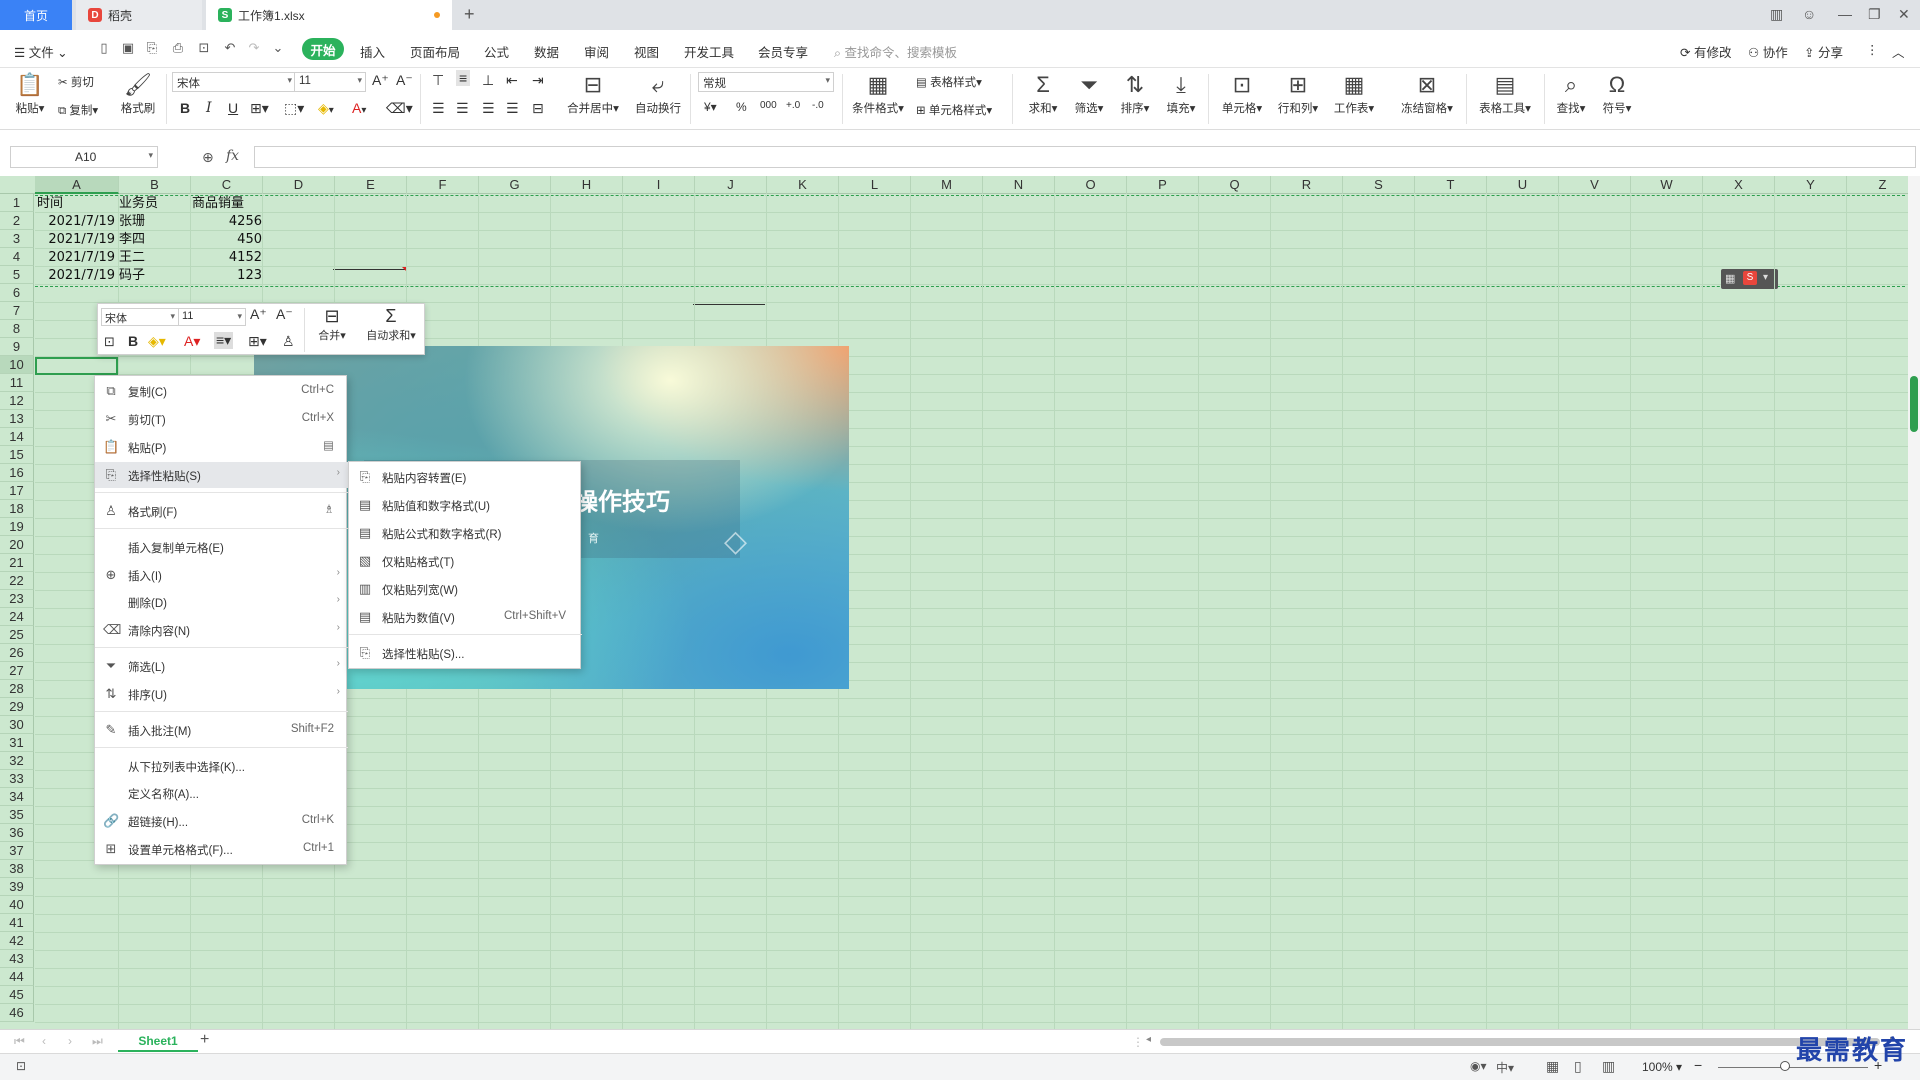  What do you see at coordinates (17, 725) in the screenshot?
I see `row-header-30: 30` at bounding box center [17, 725].